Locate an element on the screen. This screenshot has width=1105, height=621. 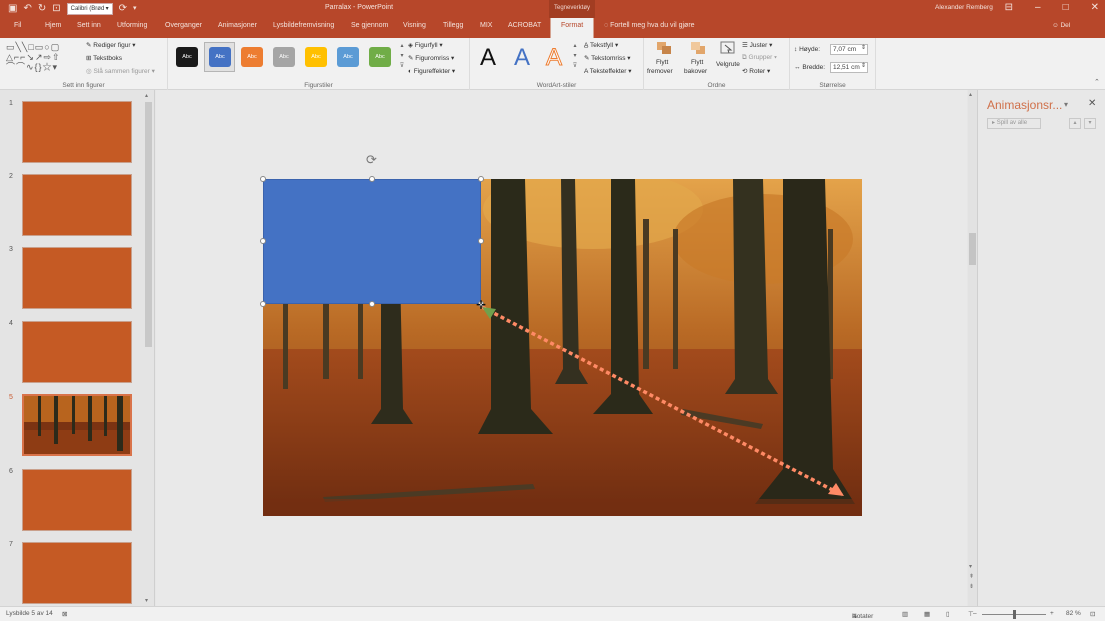
move-up-button: ▴ is located at coordinates (1075, 123).